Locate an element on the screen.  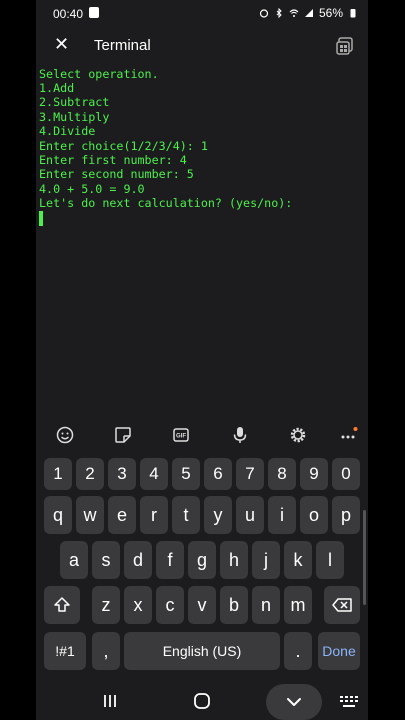
key-u: u is located at coordinates (250, 515).